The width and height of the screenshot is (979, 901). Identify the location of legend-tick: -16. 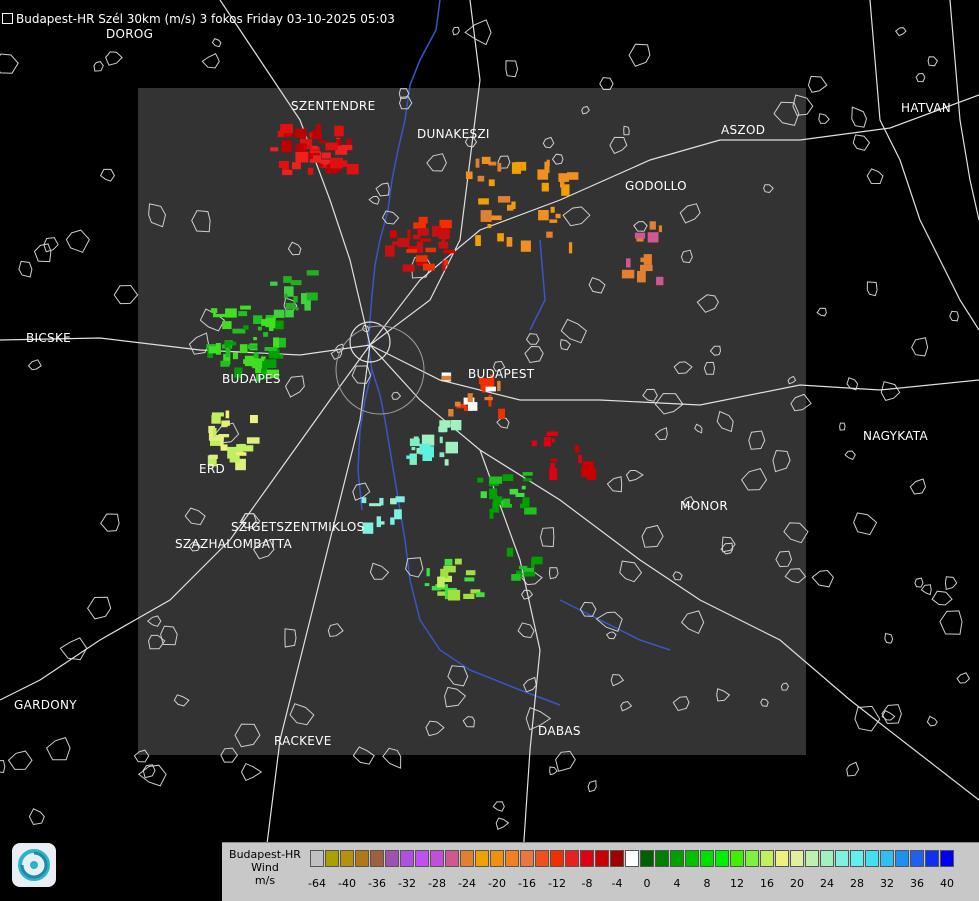
(527, 883).